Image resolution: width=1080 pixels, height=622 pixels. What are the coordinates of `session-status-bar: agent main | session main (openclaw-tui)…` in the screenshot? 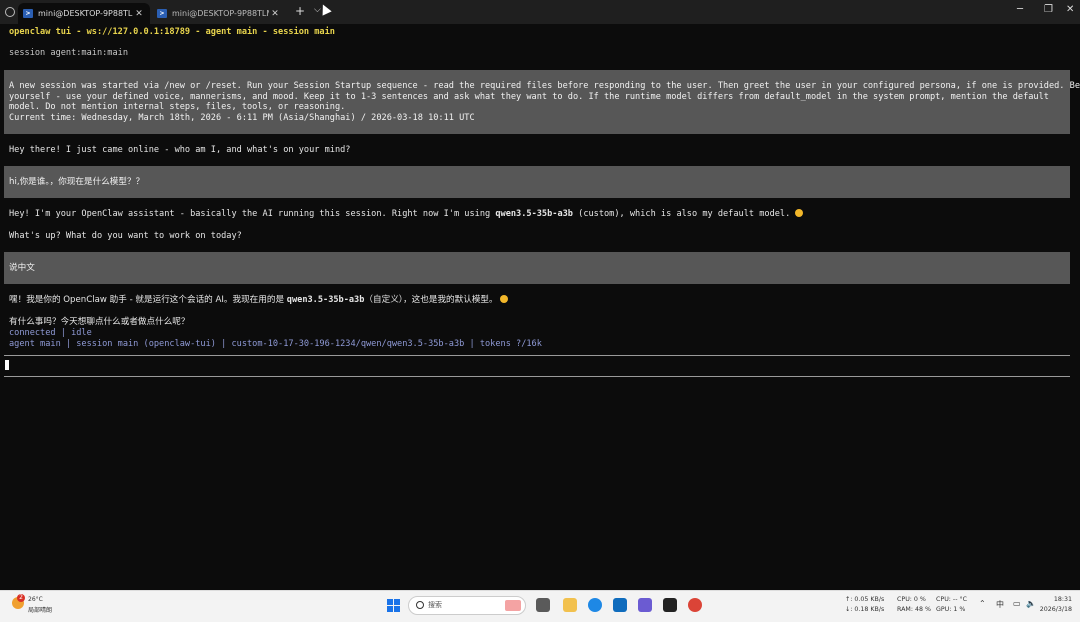 It's located at (275, 344).